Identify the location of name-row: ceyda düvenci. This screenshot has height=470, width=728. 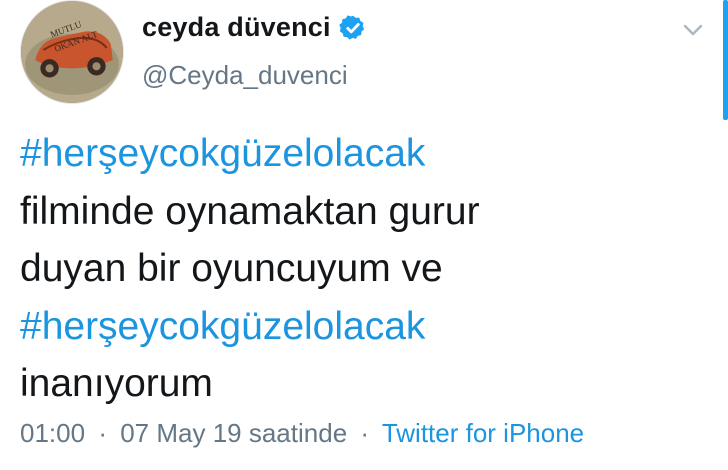
(254, 27).